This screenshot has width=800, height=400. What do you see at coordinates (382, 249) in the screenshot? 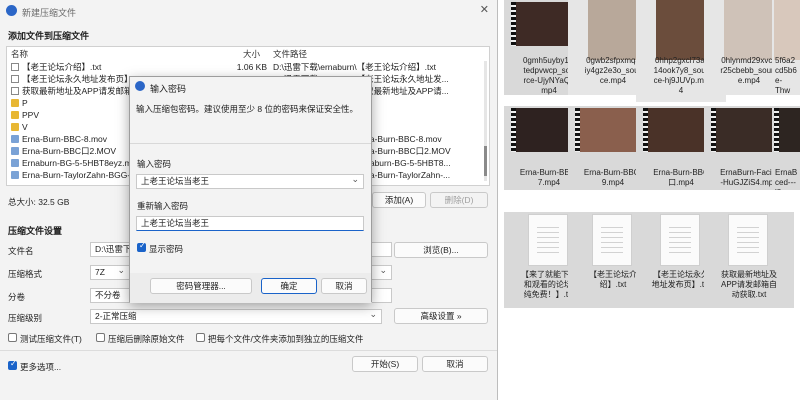
I see `filename-field-tail` at bounding box center [382, 249].